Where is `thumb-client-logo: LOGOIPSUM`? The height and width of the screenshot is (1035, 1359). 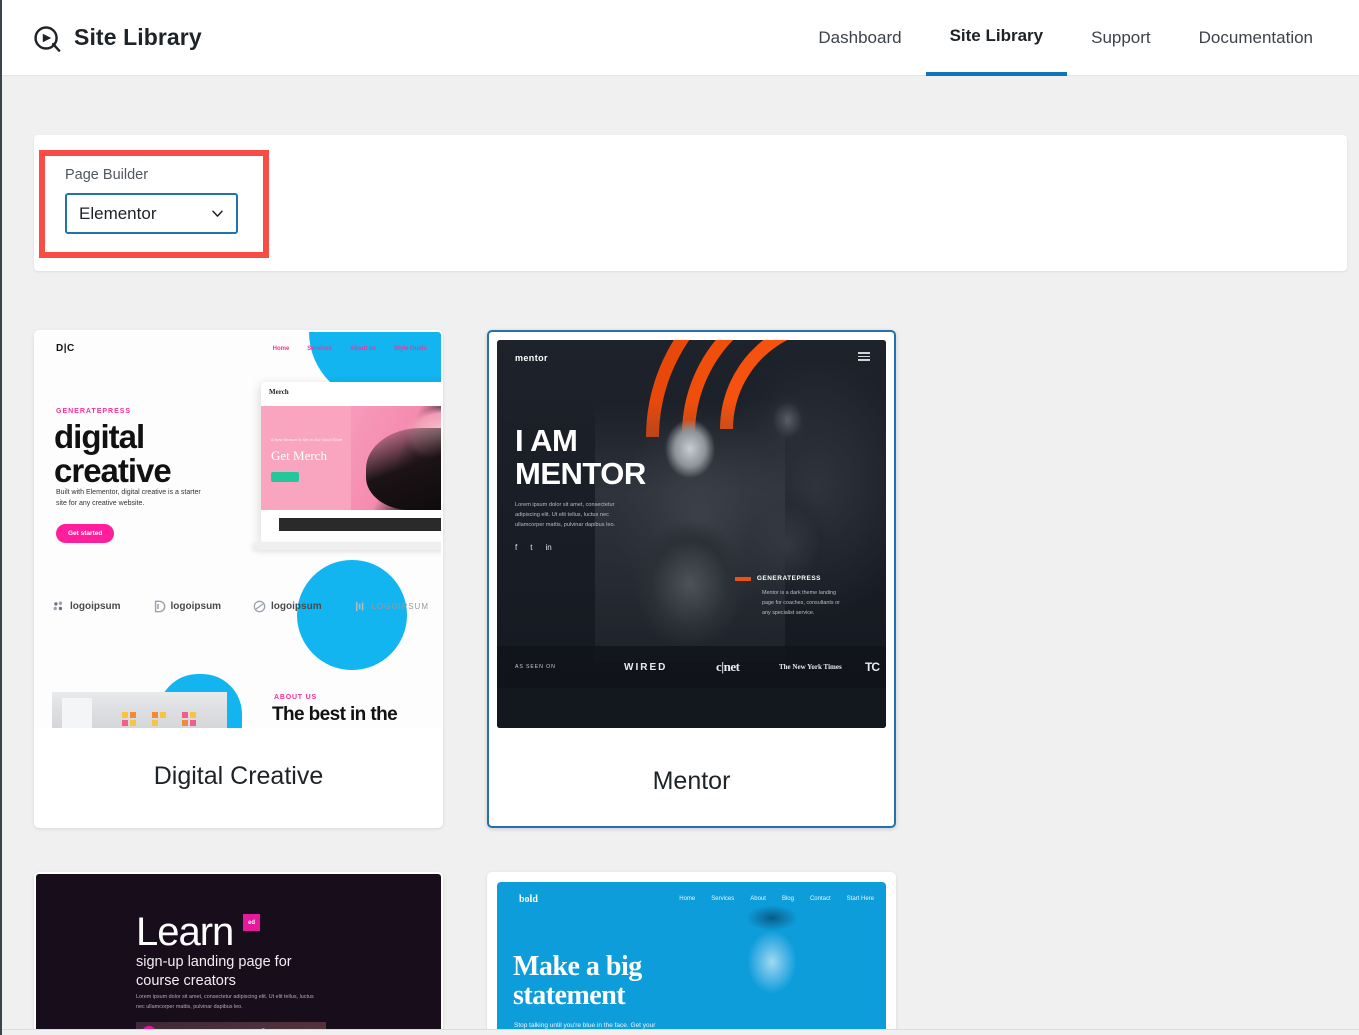 thumb-client-logo: LOGOIPSUM is located at coordinates (391, 606).